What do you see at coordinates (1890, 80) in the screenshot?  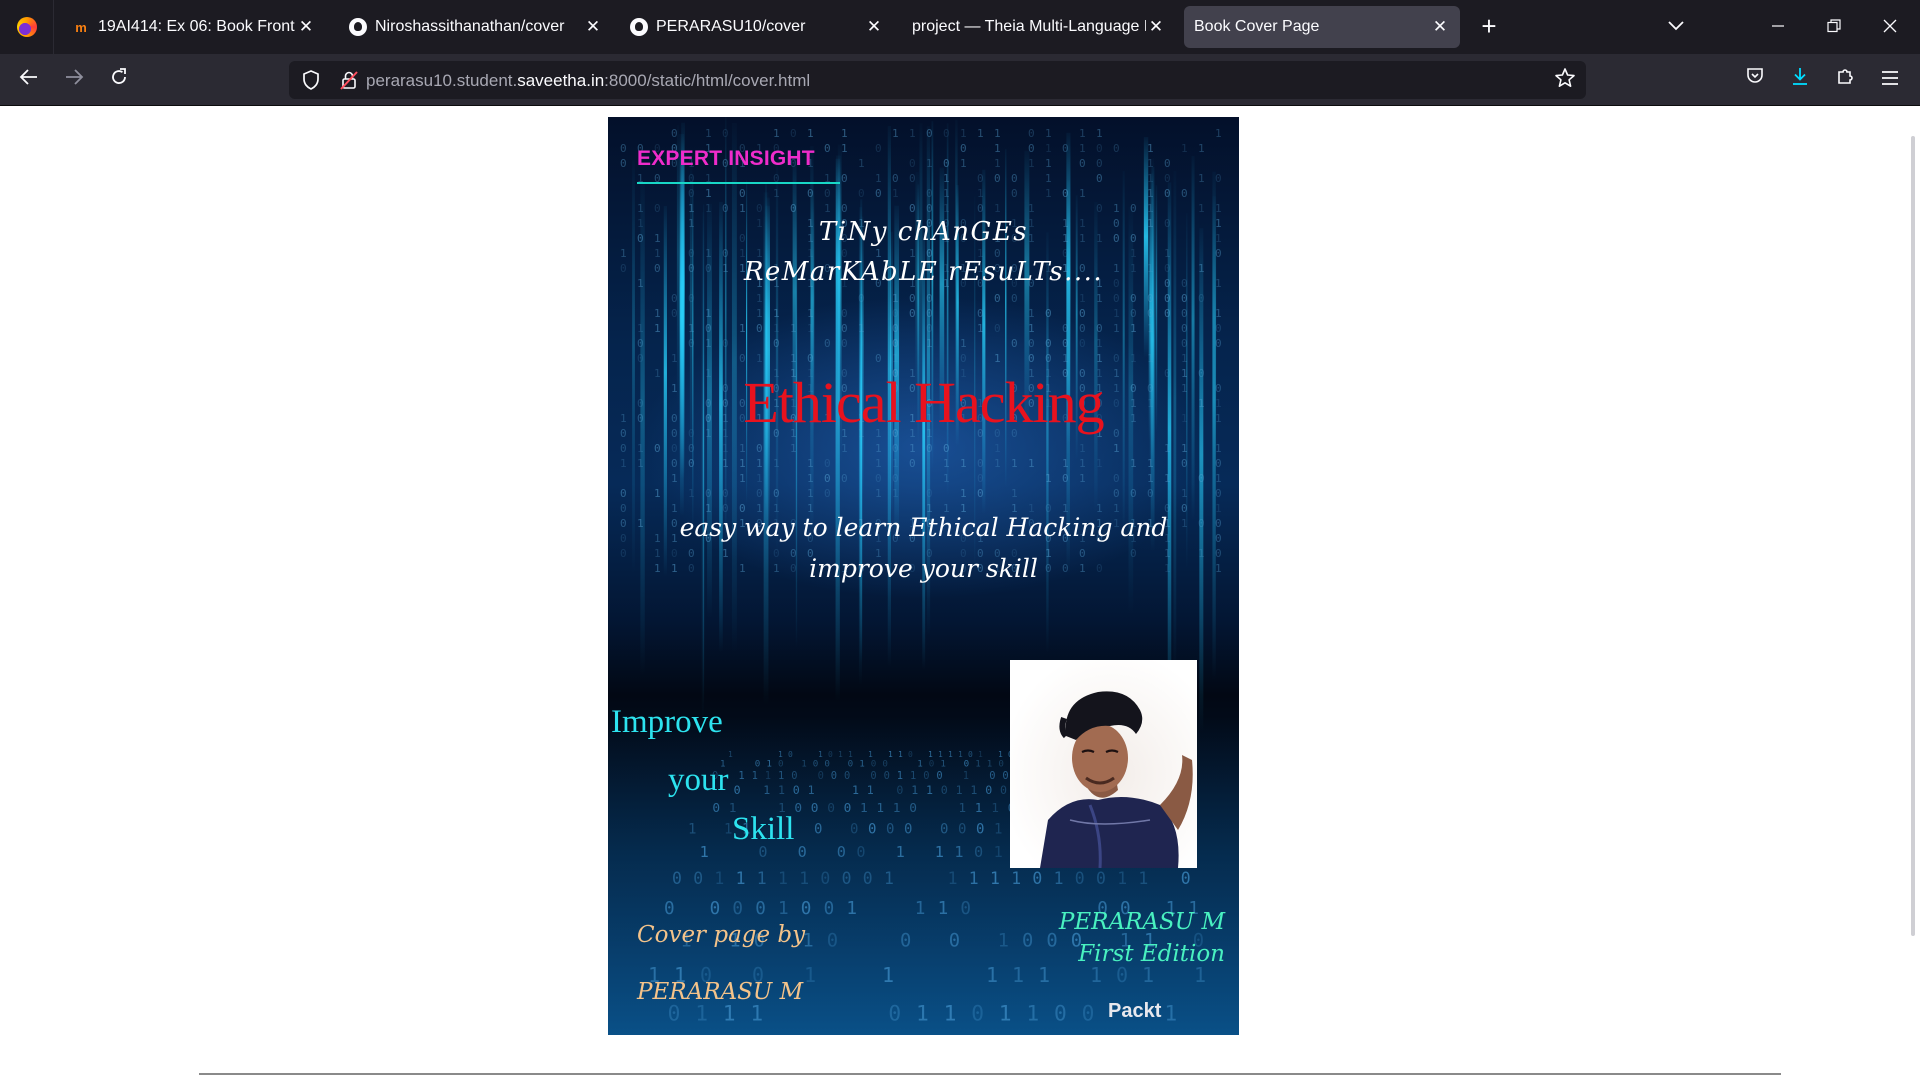 I see `hamburger-menu-icon` at bounding box center [1890, 80].